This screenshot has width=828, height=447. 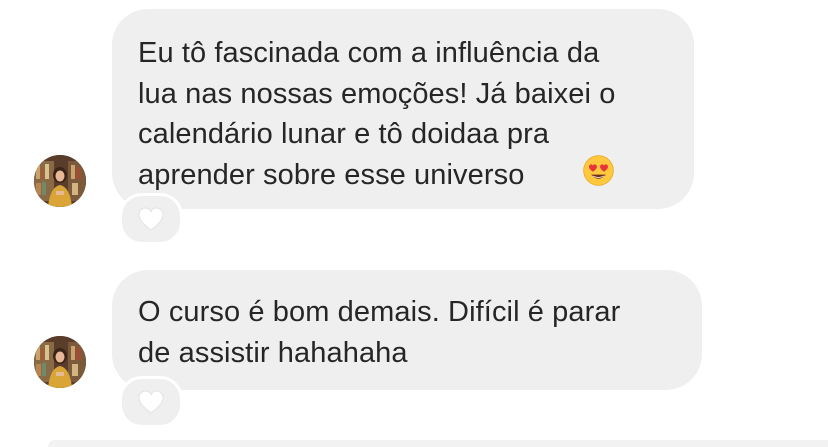 What do you see at coordinates (598, 170) in the screenshot?
I see `heart-eyes-emoji` at bounding box center [598, 170].